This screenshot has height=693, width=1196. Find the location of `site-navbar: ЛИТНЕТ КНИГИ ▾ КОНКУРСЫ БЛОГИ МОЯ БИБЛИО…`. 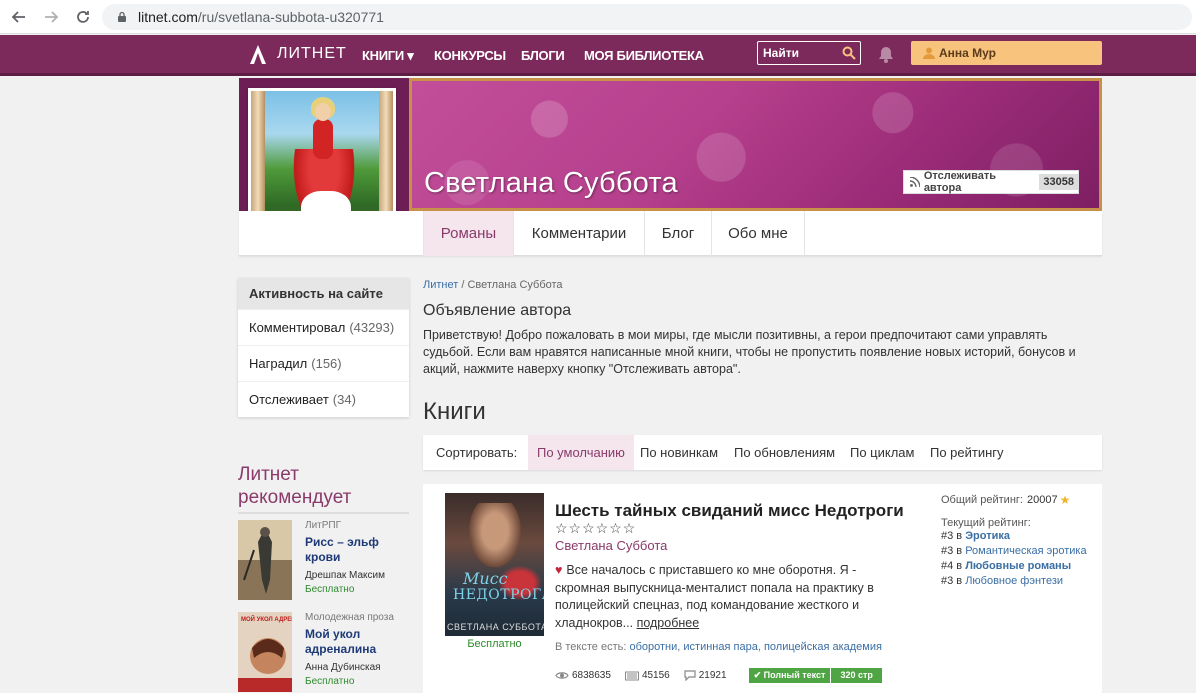

site-navbar: ЛИТНЕТ КНИГИ ▾ КОНКУРСЫ БЛОГИ МОЯ БИБЛИО… is located at coordinates (598, 55).